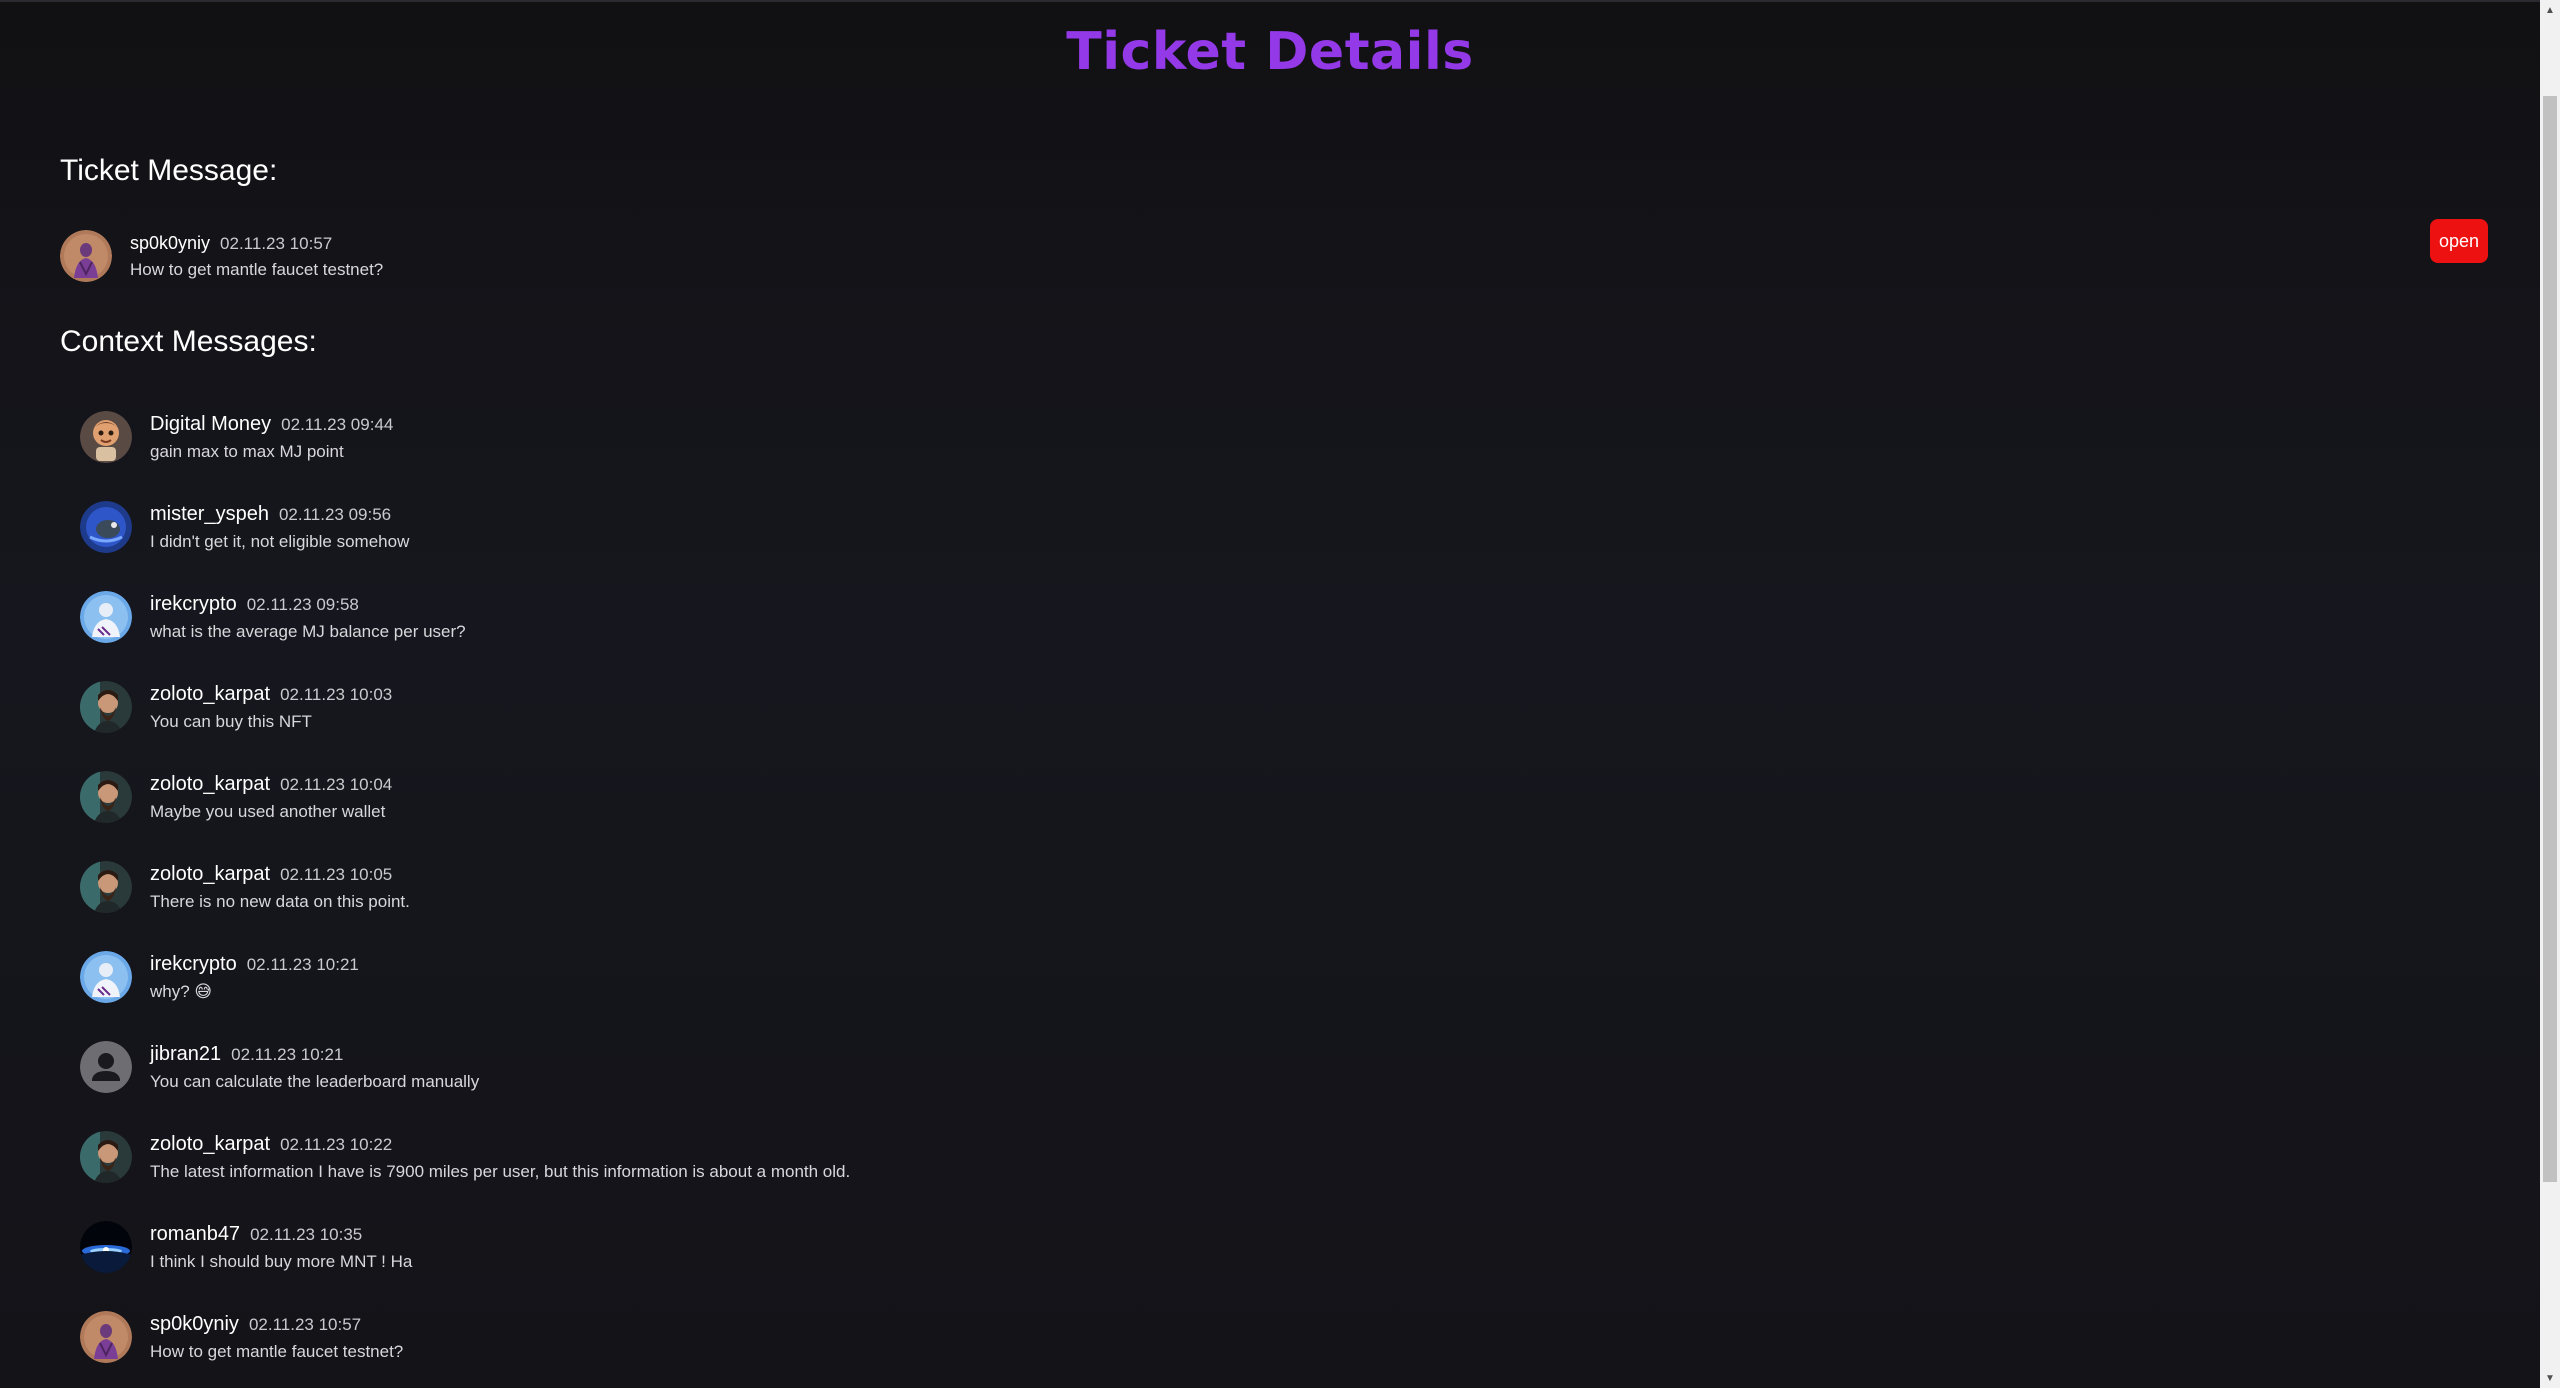 The width and height of the screenshot is (2560, 1388). Describe the element at coordinates (2550, 639) in the screenshot. I see `scrollbar-thumb` at that location.